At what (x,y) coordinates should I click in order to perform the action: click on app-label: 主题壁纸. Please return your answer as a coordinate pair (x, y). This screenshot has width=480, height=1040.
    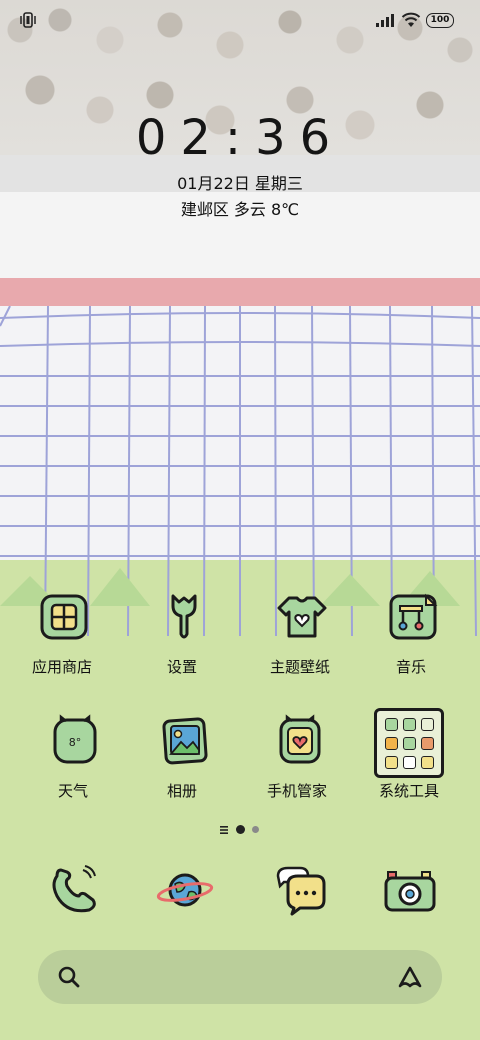
    Looking at the image, I should click on (299, 667).